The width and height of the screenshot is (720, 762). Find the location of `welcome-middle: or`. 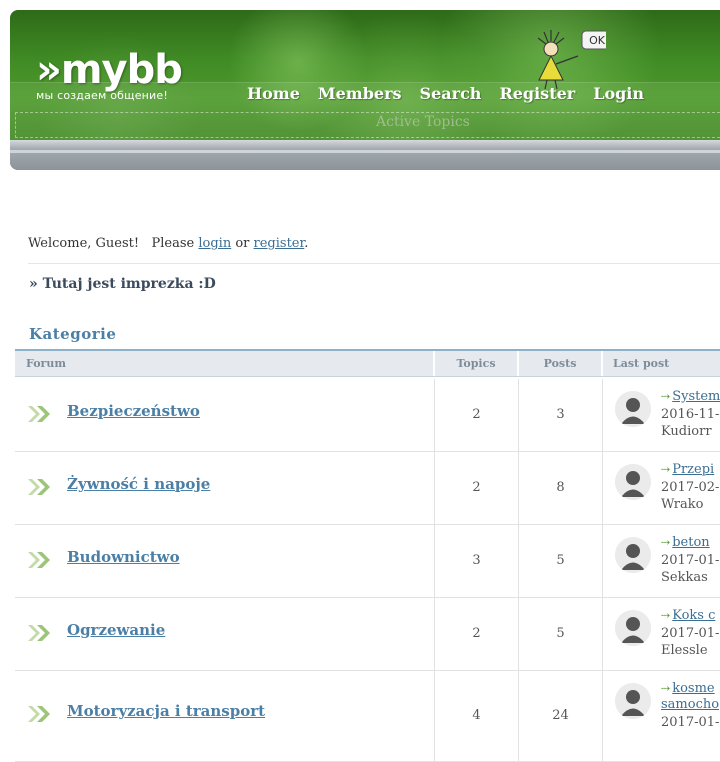

welcome-middle: or is located at coordinates (242, 243).